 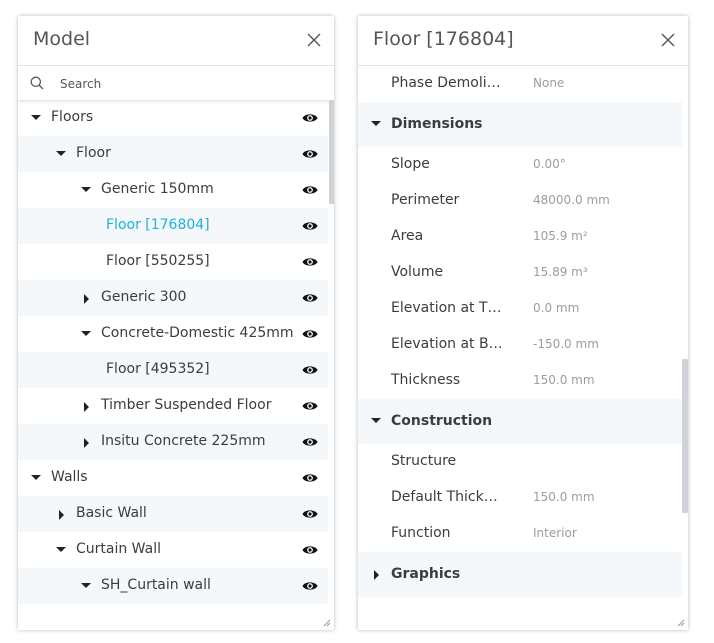 I want to click on tree-item: Timber Suspended Floor, so click(x=173, y=406).